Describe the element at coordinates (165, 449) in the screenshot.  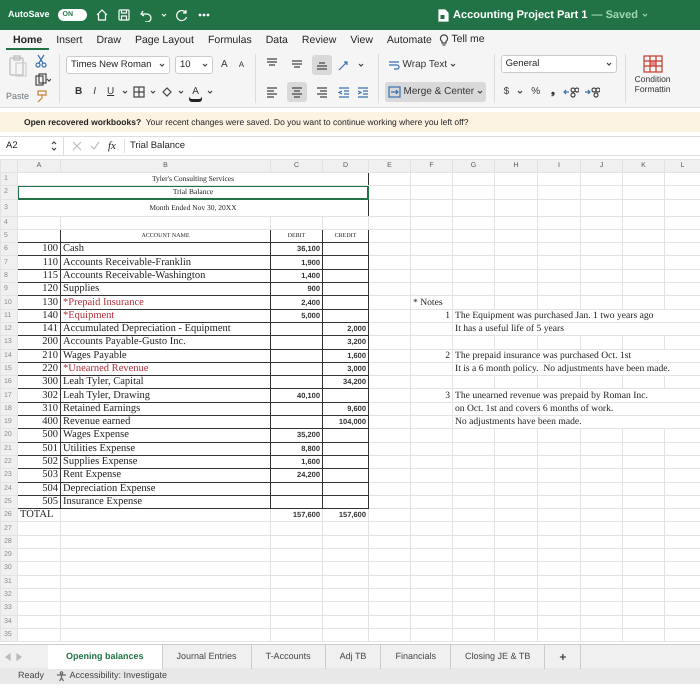
I see `account-name: Utilities Expense` at that location.